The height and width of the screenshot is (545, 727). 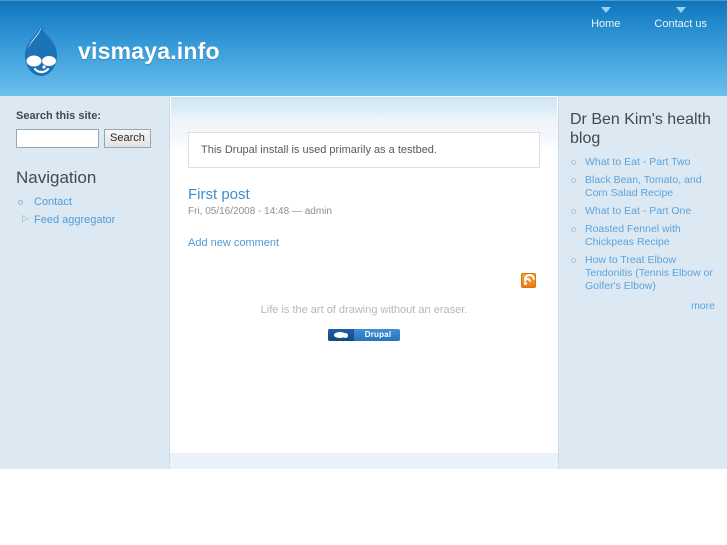 What do you see at coordinates (57, 138) in the screenshot?
I see `search-input` at bounding box center [57, 138].